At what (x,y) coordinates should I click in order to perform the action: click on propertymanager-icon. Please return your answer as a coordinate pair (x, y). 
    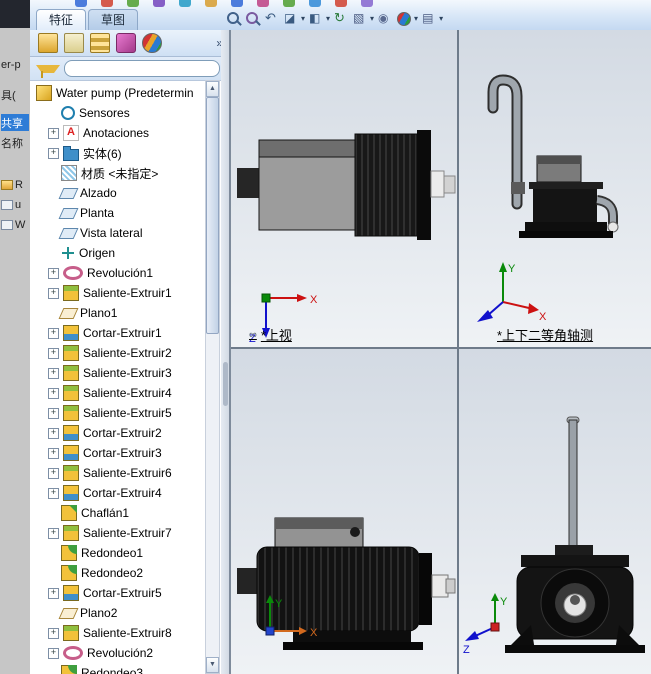
    Looking at the image, I should click on (74, 43).